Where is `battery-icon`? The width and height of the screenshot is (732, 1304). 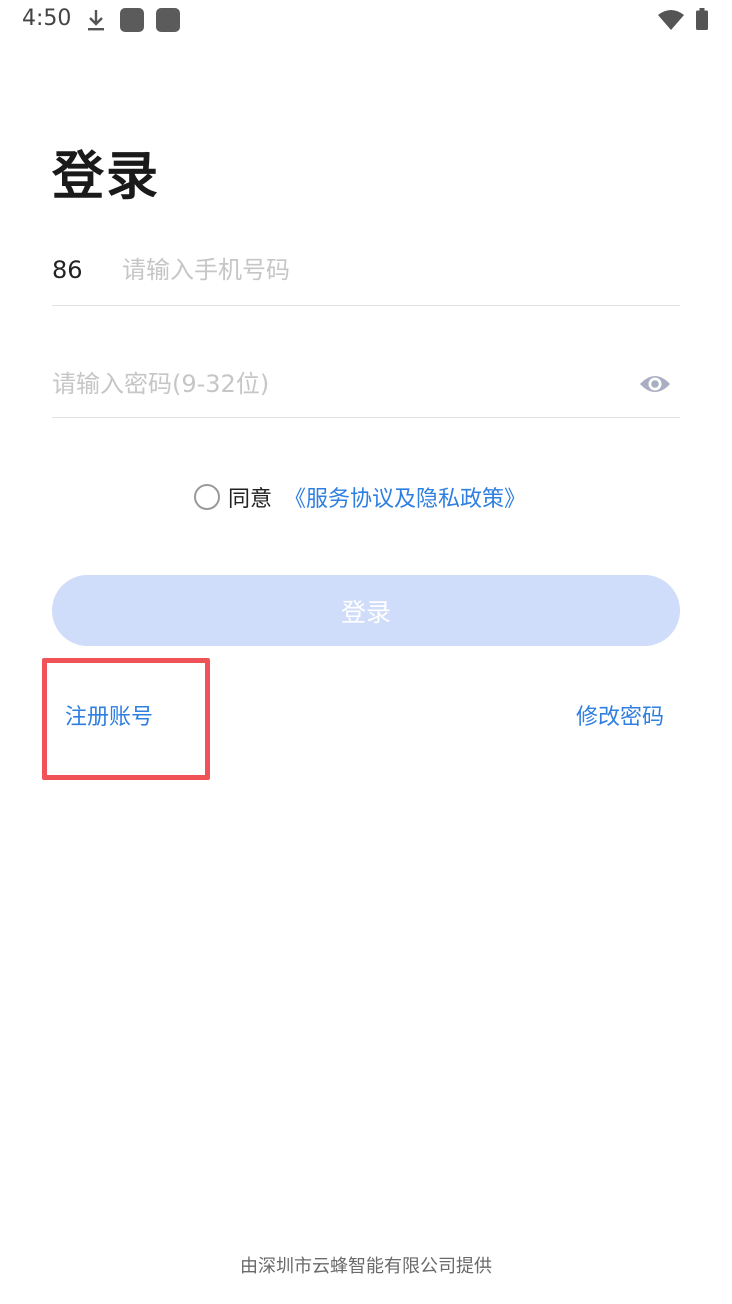 battery-icon is located at coordinates (702, 19).